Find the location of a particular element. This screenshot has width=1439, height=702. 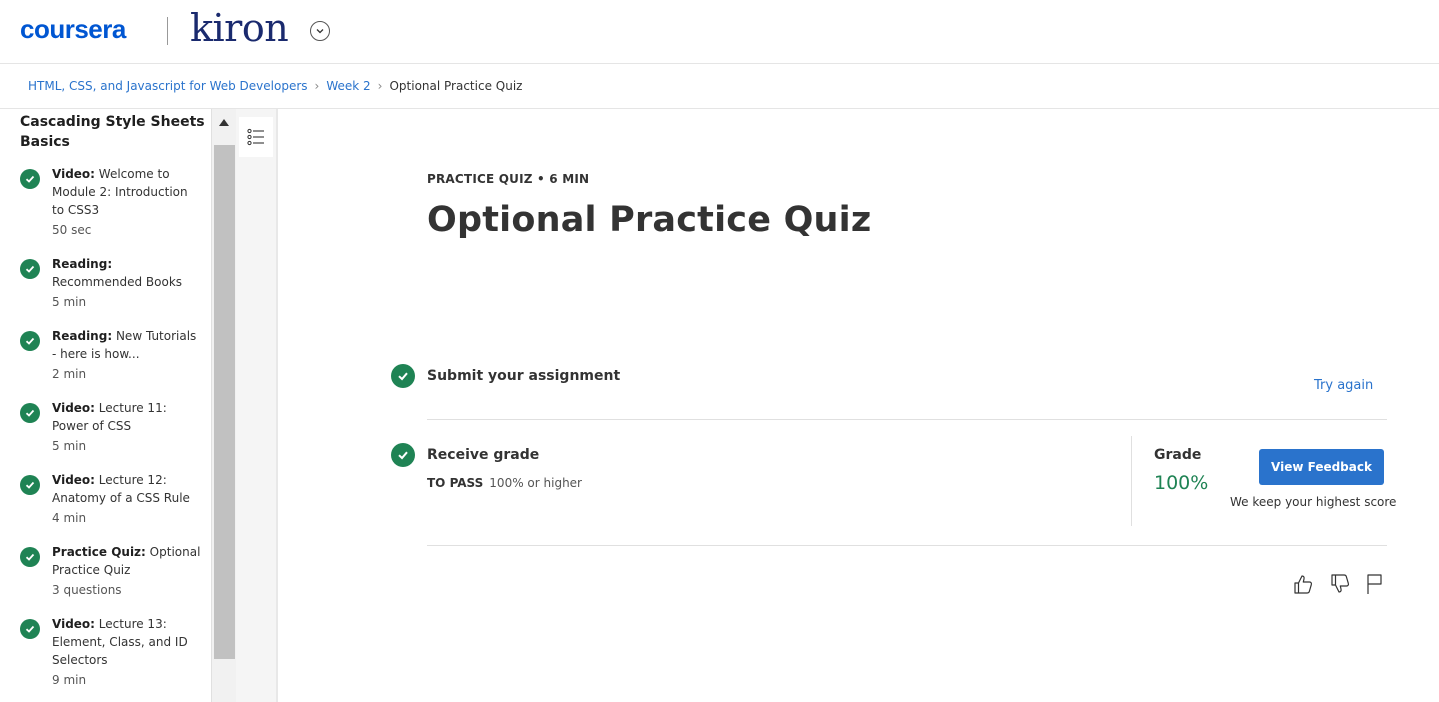

to-pass-requirement: TO PASS 100% or higher is located at coordinates (504, 483).